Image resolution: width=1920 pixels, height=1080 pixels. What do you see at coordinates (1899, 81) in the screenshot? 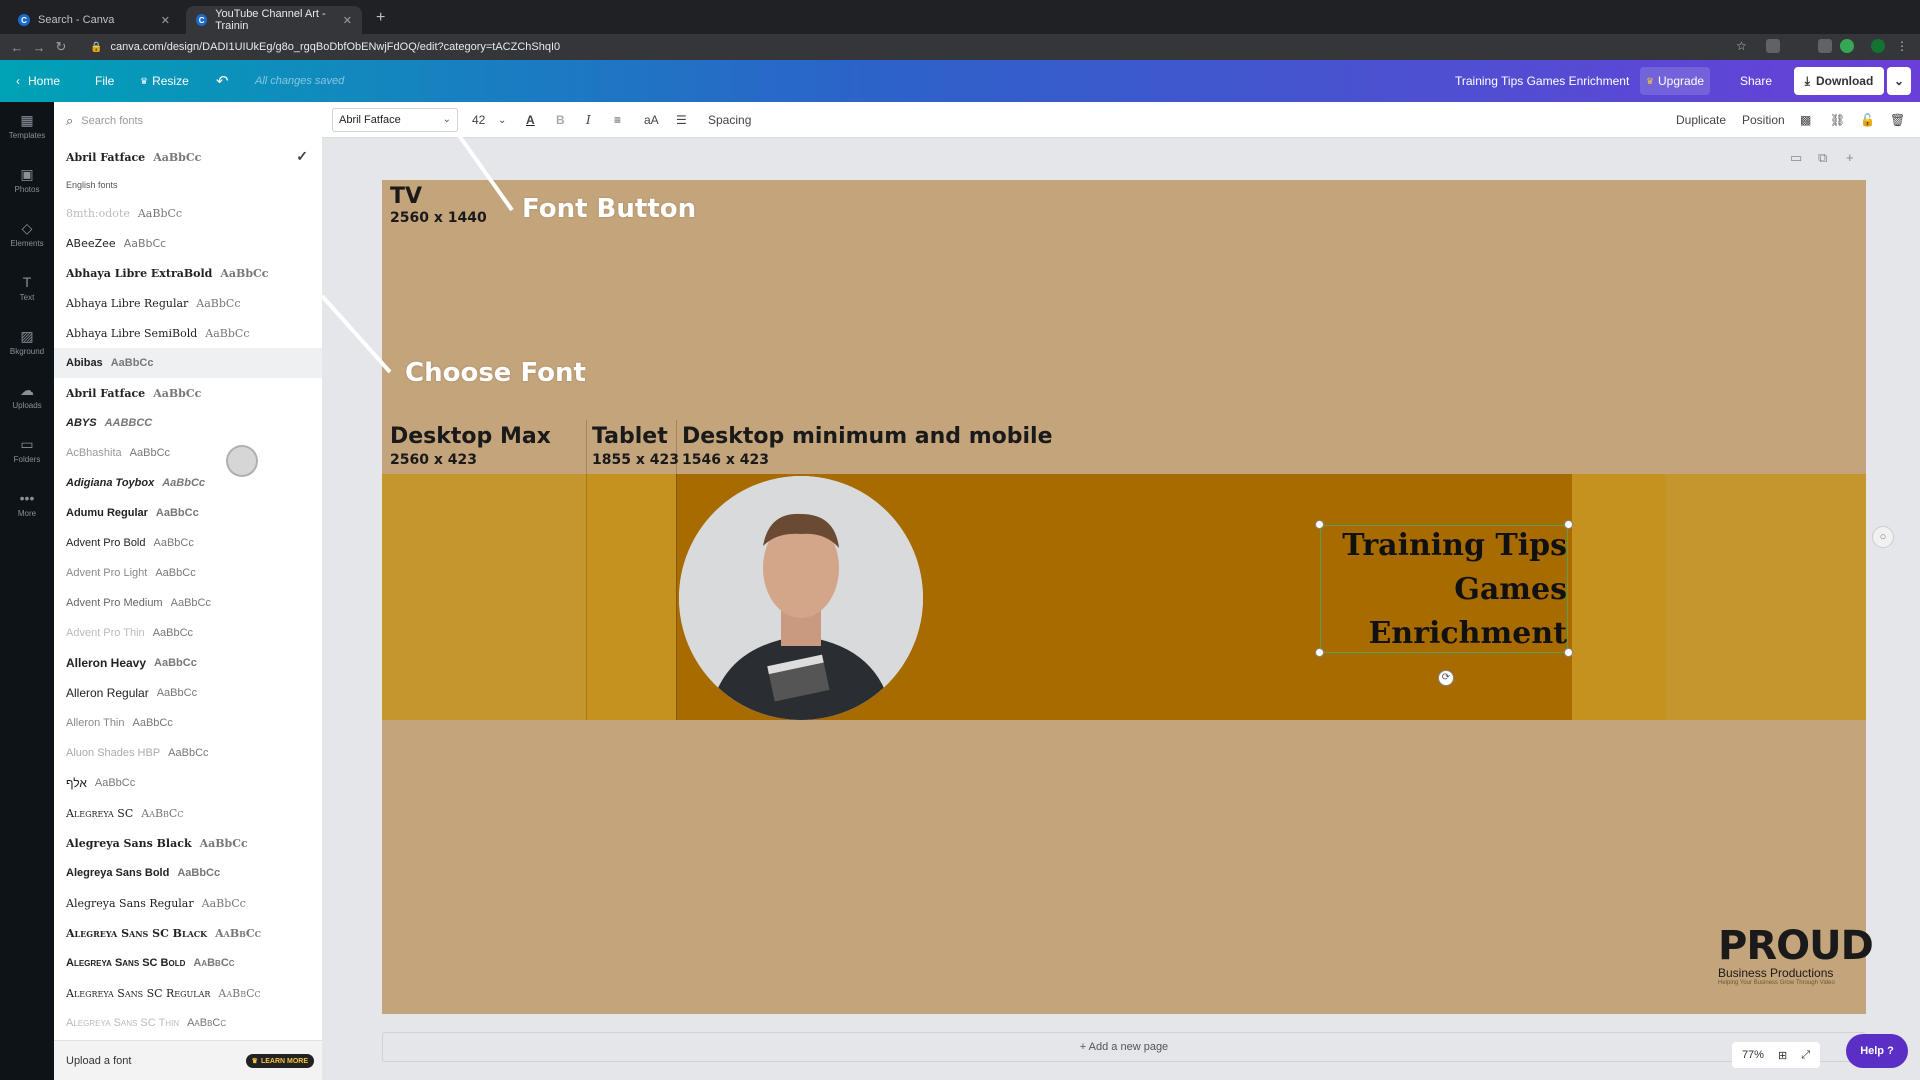
I see `download-options-chevron-icon: ⌄` at bounding box center [1899, 81].